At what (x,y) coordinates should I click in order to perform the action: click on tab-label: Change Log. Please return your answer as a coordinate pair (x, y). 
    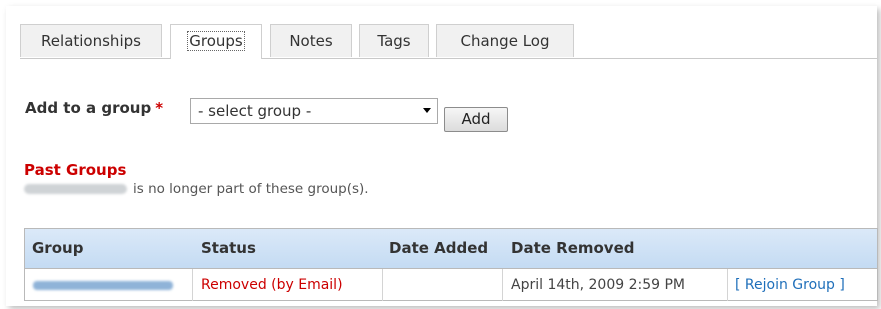
    Looking at the image, I should click on (505, 41).